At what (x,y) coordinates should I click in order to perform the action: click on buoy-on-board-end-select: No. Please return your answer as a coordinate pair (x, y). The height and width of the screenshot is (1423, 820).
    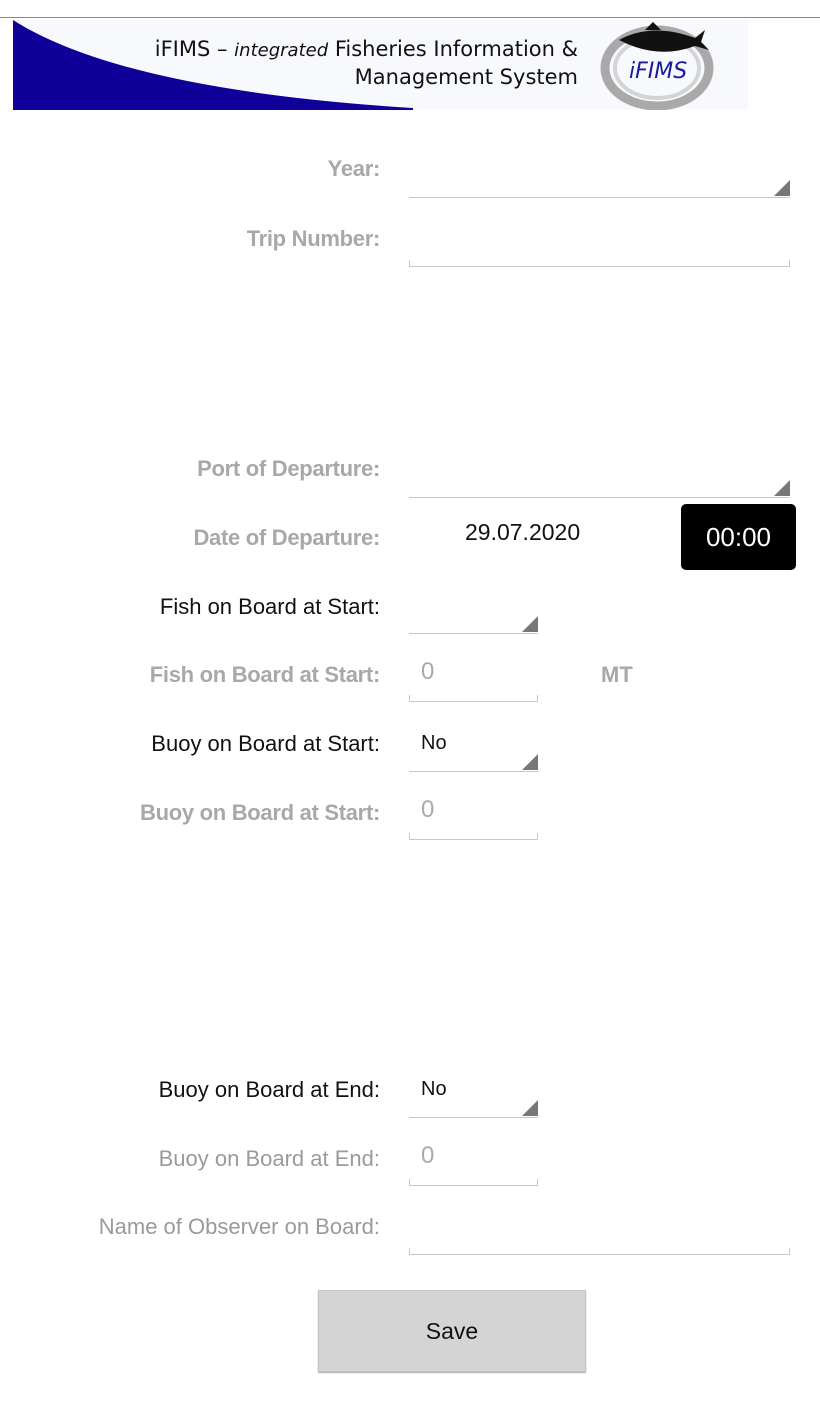
    Looking at the image, I should click on (473, 1090).